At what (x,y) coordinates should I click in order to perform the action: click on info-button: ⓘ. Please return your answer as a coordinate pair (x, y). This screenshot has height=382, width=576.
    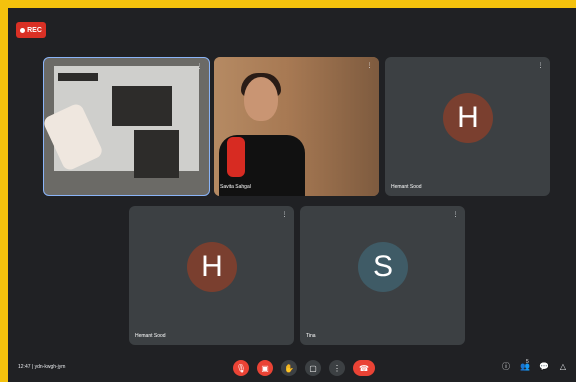
    Looking at the image, I should click on (506, 367).